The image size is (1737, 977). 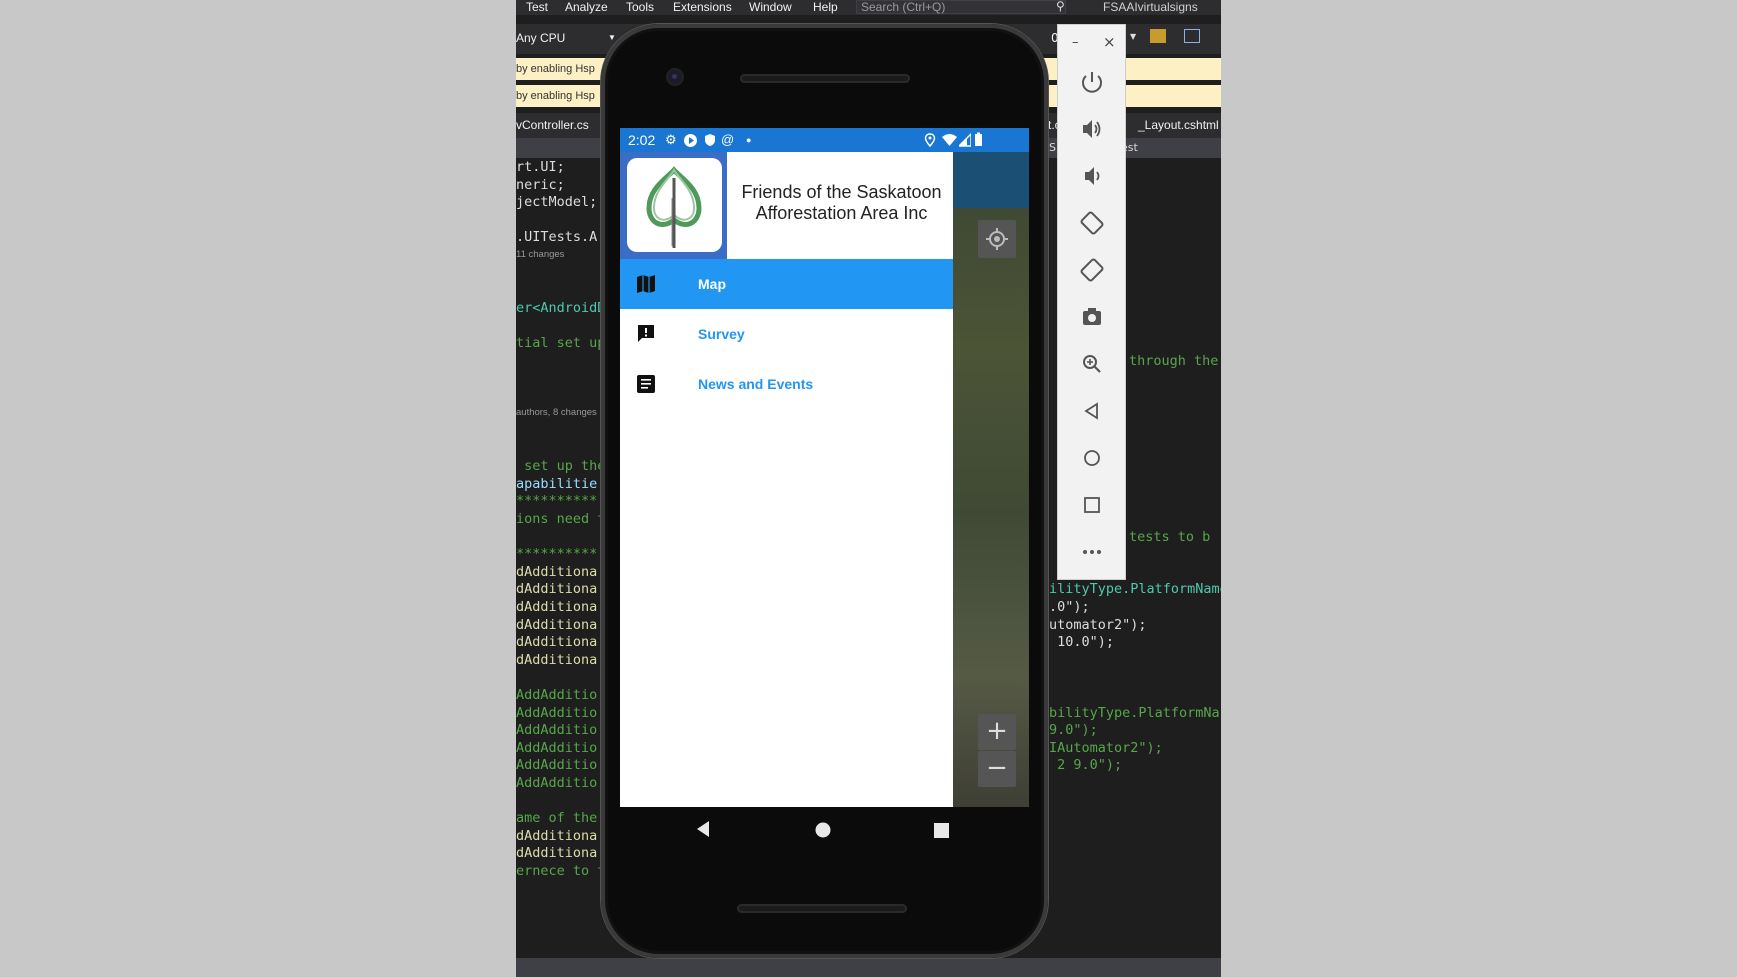 What do you see at coordinates (786, 284) in the screenshot?
I see `nav-item-map: Map` at bounding box center [786, 284].